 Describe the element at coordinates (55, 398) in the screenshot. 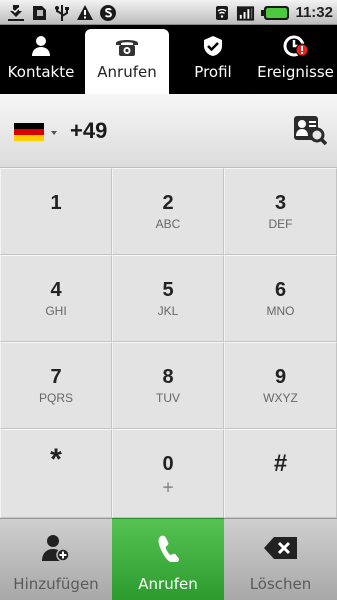

I see `key-letters: PQRS` at that location.